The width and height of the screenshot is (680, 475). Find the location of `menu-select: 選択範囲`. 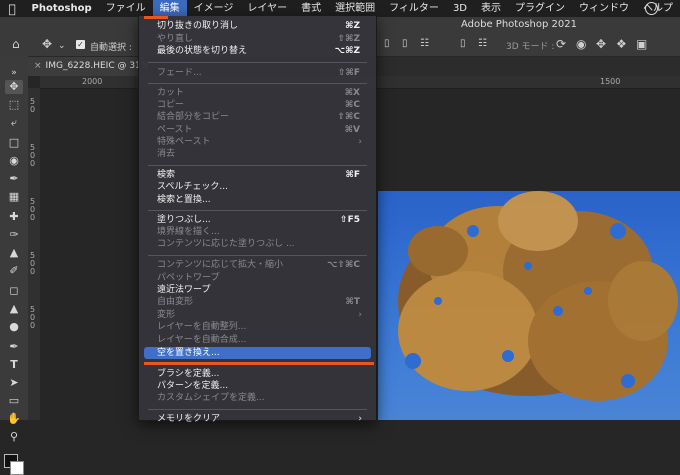

menu-select: 選択範囲 is located at coordinates (355, 8).